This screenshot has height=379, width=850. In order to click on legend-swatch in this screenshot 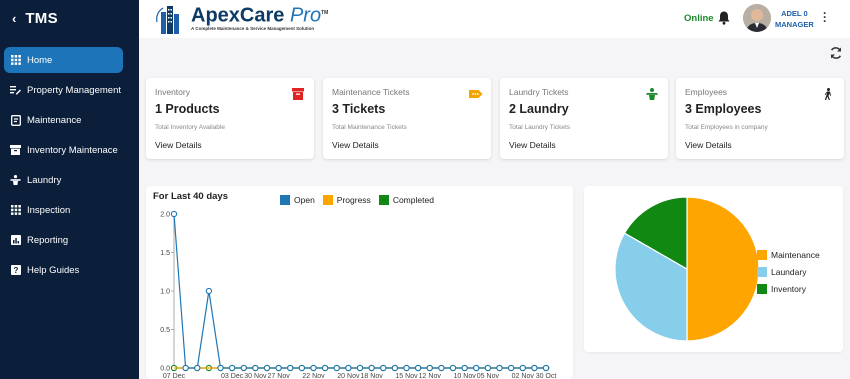, I will do `click(762, 254)`.